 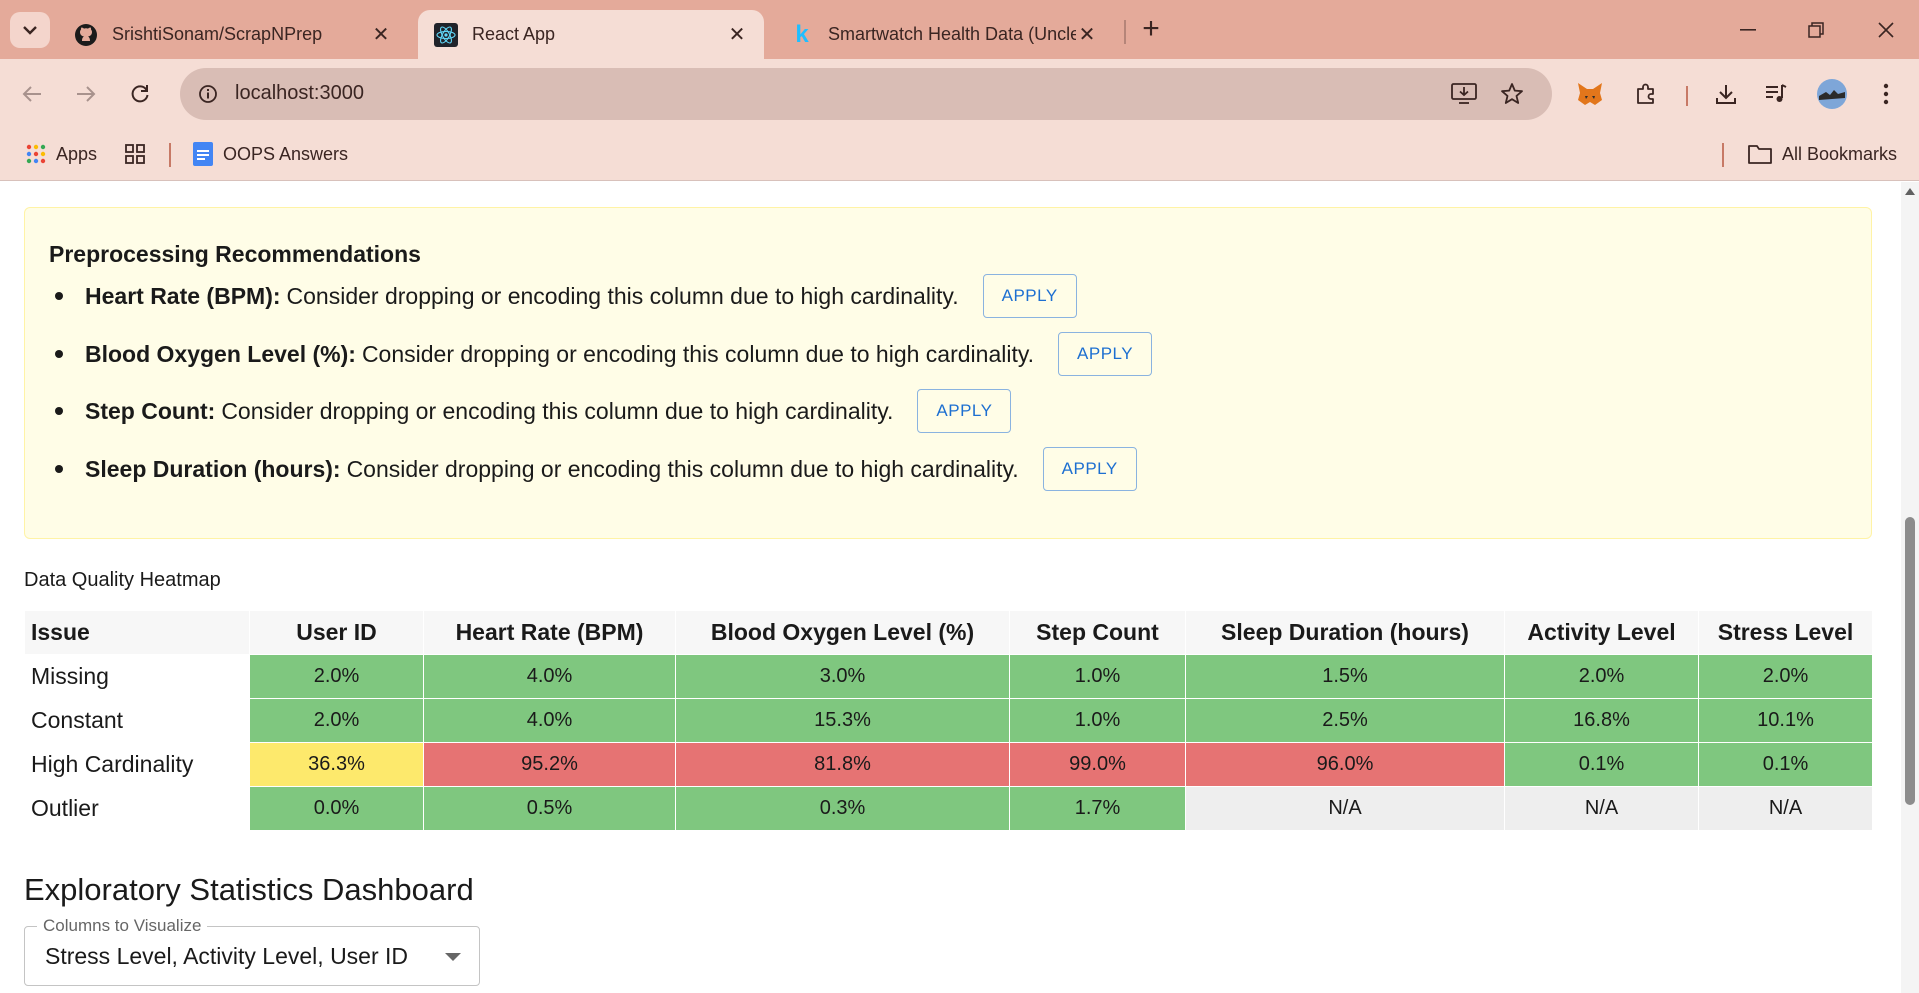 What do you see at coordinates (137, 676) in the screenshot?
I see `issue-label: Missing` at bounding box center [137, 676].